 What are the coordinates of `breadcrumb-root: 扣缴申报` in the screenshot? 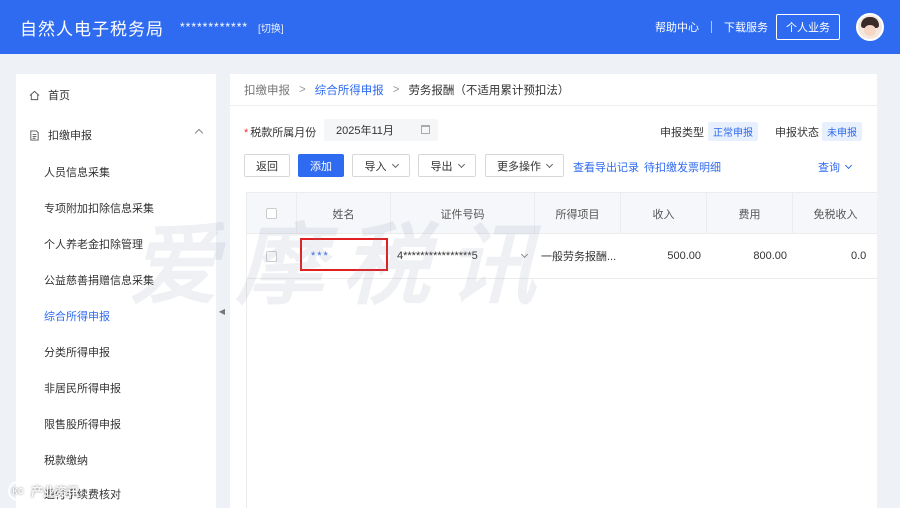 It's located at (267, 90).